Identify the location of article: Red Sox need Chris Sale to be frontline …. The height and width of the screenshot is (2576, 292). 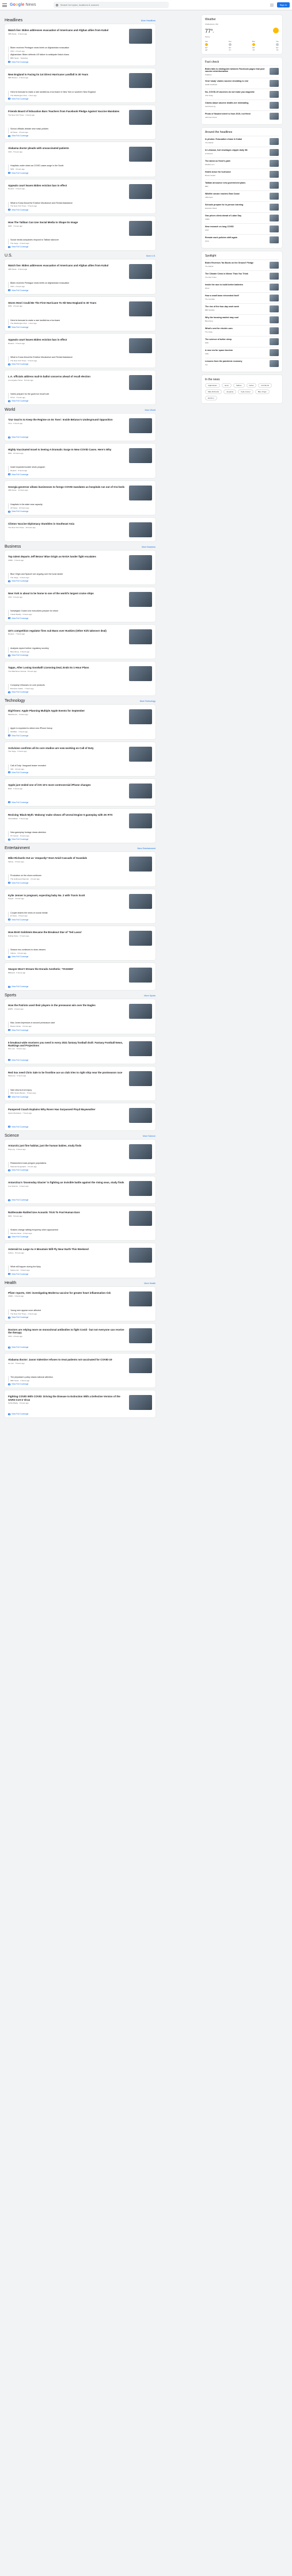
(80, 1078).